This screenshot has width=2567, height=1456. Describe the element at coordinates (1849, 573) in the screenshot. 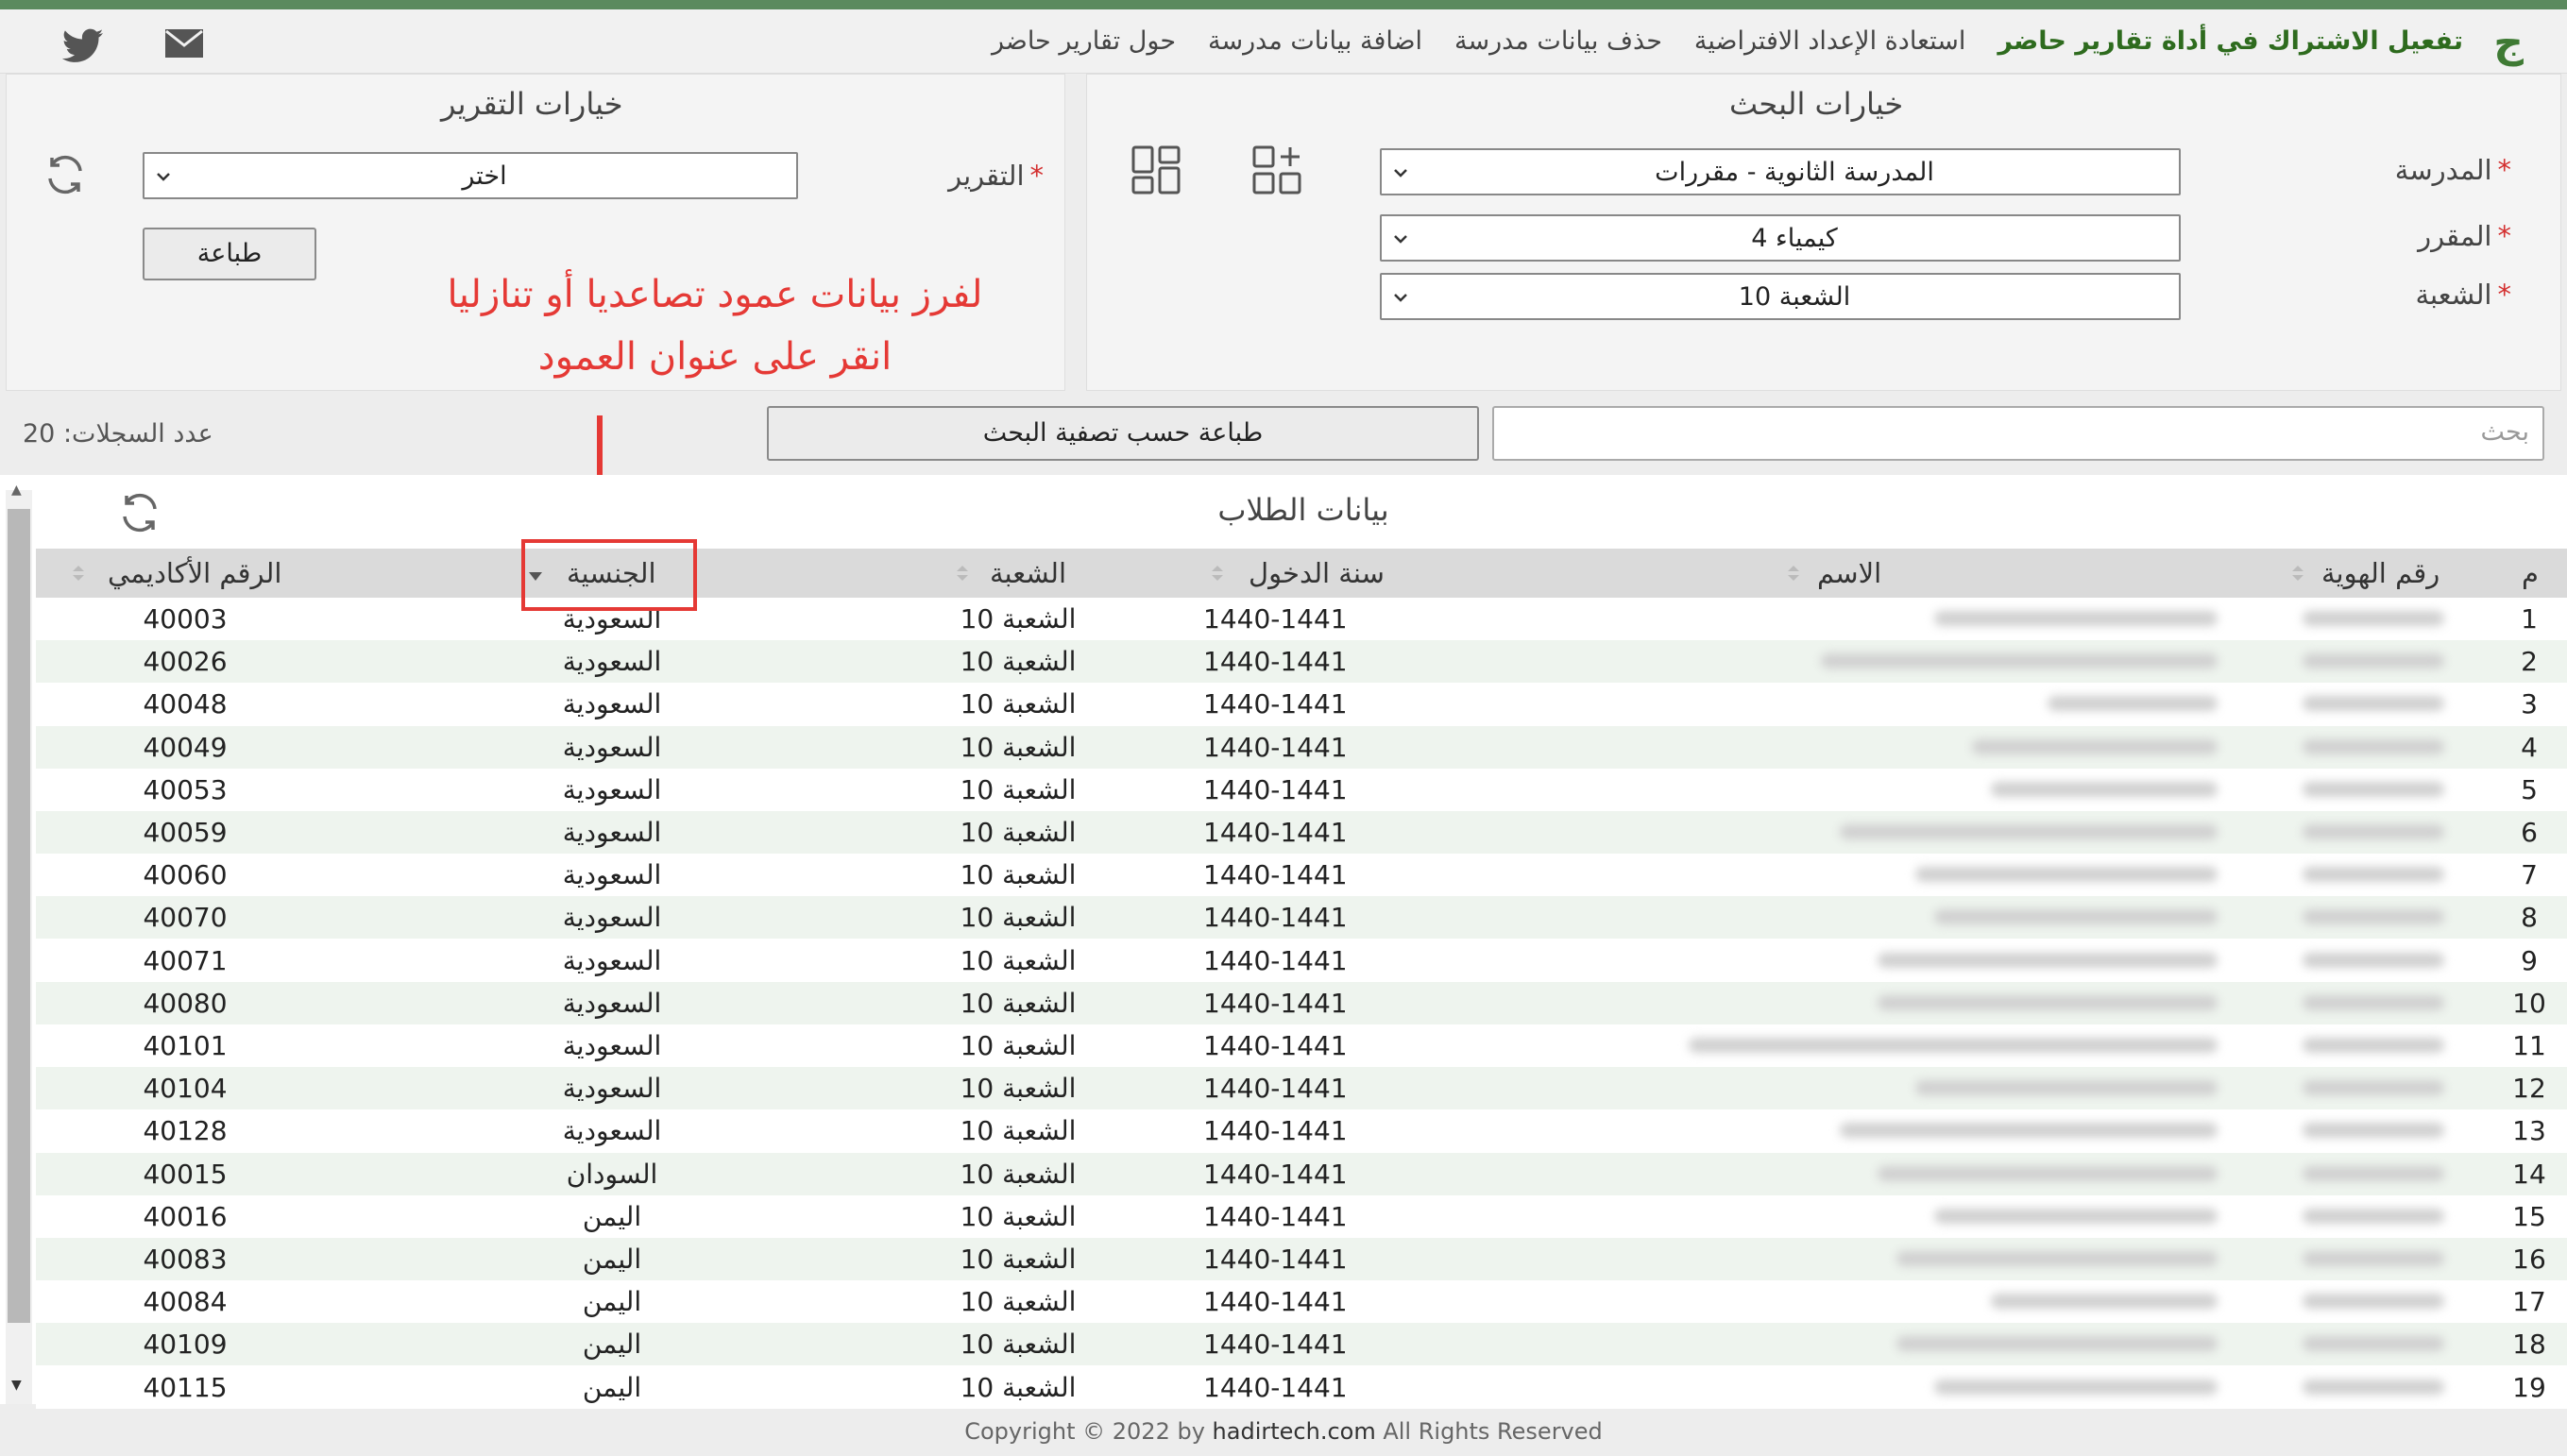

I see `col-header-name: الاسم` at that location.